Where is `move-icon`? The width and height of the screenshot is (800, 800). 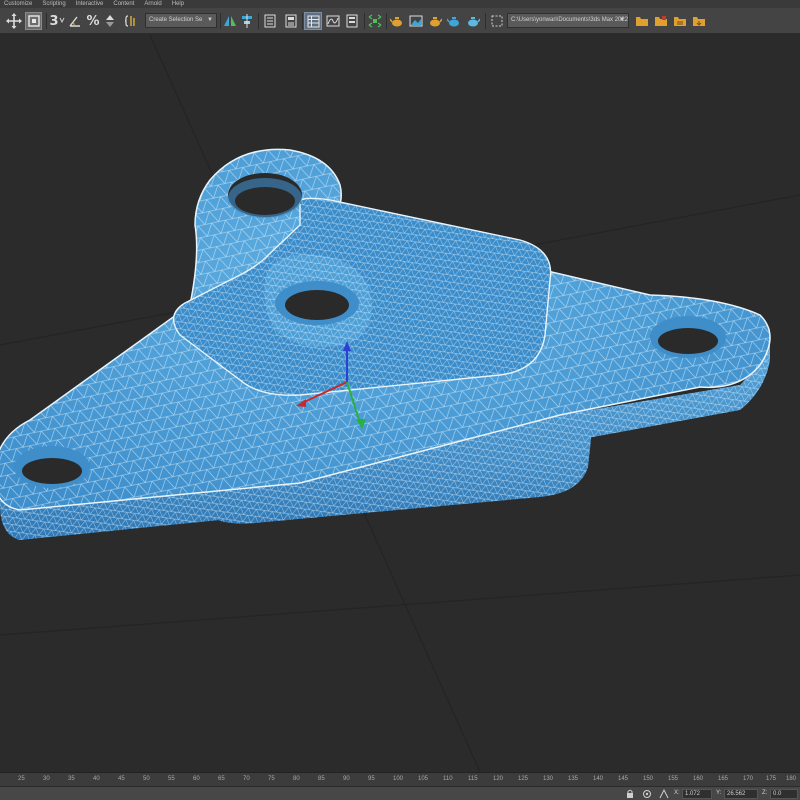
move-icon is located at coordinates (14, 21).